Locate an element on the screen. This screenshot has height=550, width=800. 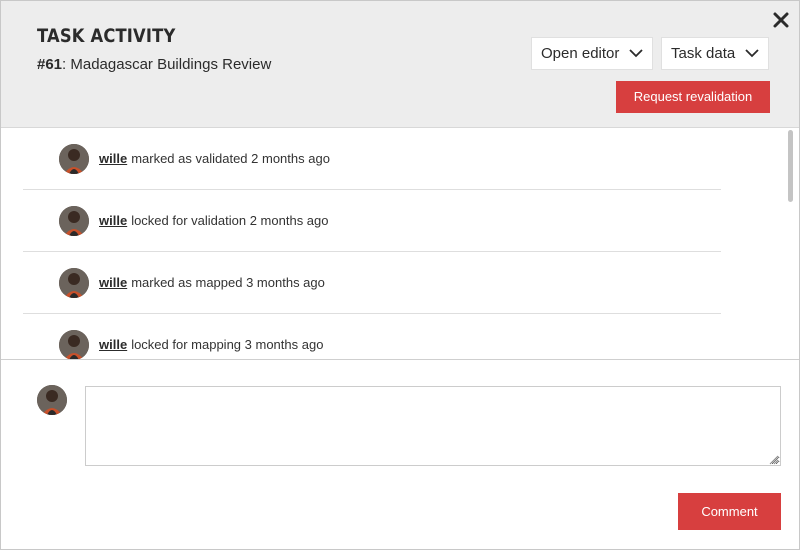
activity-text: wille marked as validated 2 months ago is located at coordinates (214, 158).